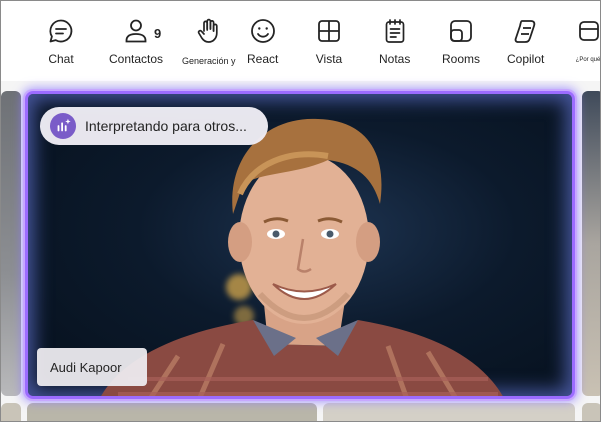 Image resolution: width=601 pixels, height=422 pixels. What do you see at coordinates (586, 31) in the screenshot?
I see `more-icon` at bounding box center [586, 31].